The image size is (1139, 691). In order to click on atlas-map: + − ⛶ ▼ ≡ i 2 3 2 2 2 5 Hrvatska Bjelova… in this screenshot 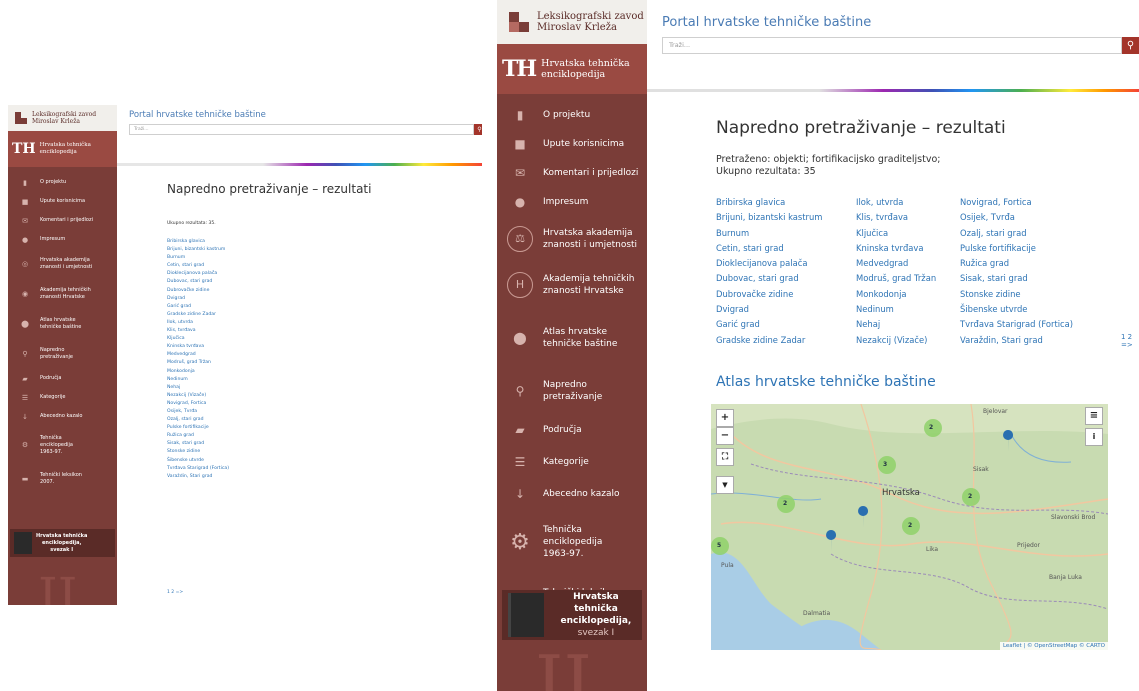, I will do `click(909, 527)`.